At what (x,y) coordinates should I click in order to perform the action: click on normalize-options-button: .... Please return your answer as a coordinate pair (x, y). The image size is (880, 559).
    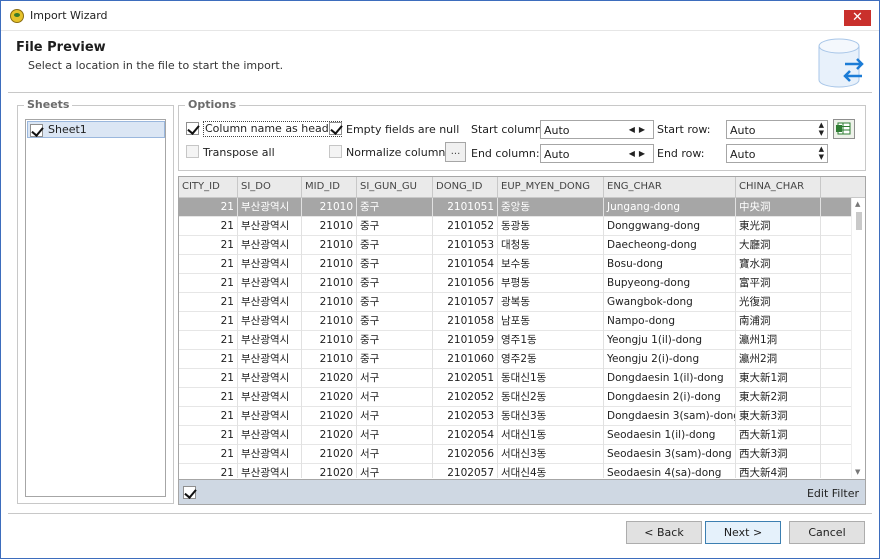
    Looking at the image, I should click on (455, 152).